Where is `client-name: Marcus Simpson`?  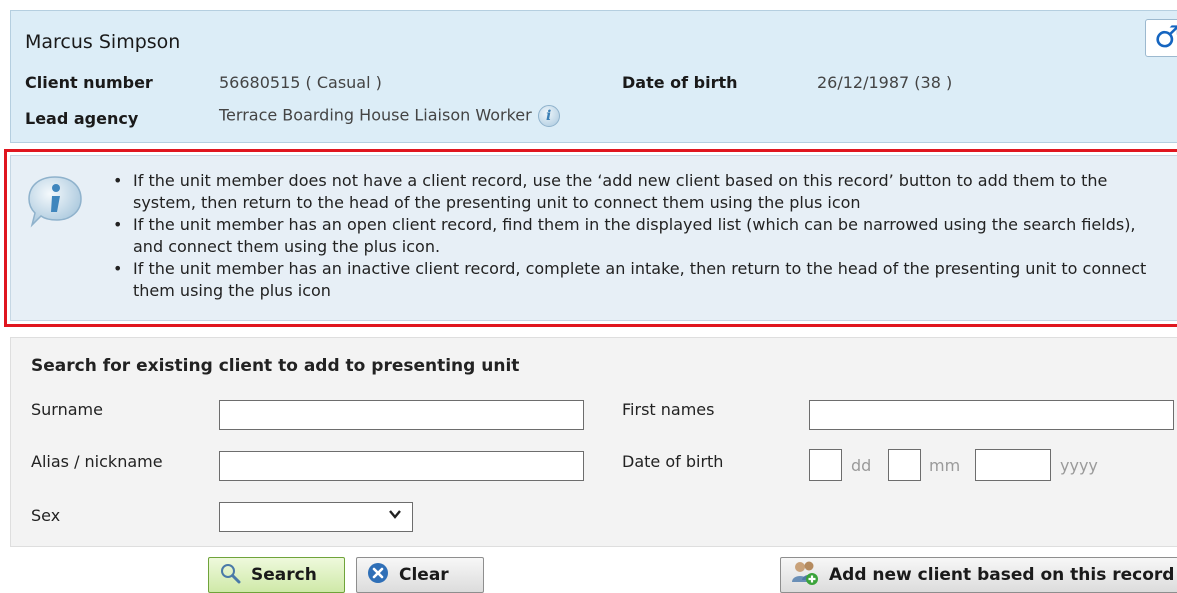 client-name: Marcus Simpson is located at coordinates (103, 42).